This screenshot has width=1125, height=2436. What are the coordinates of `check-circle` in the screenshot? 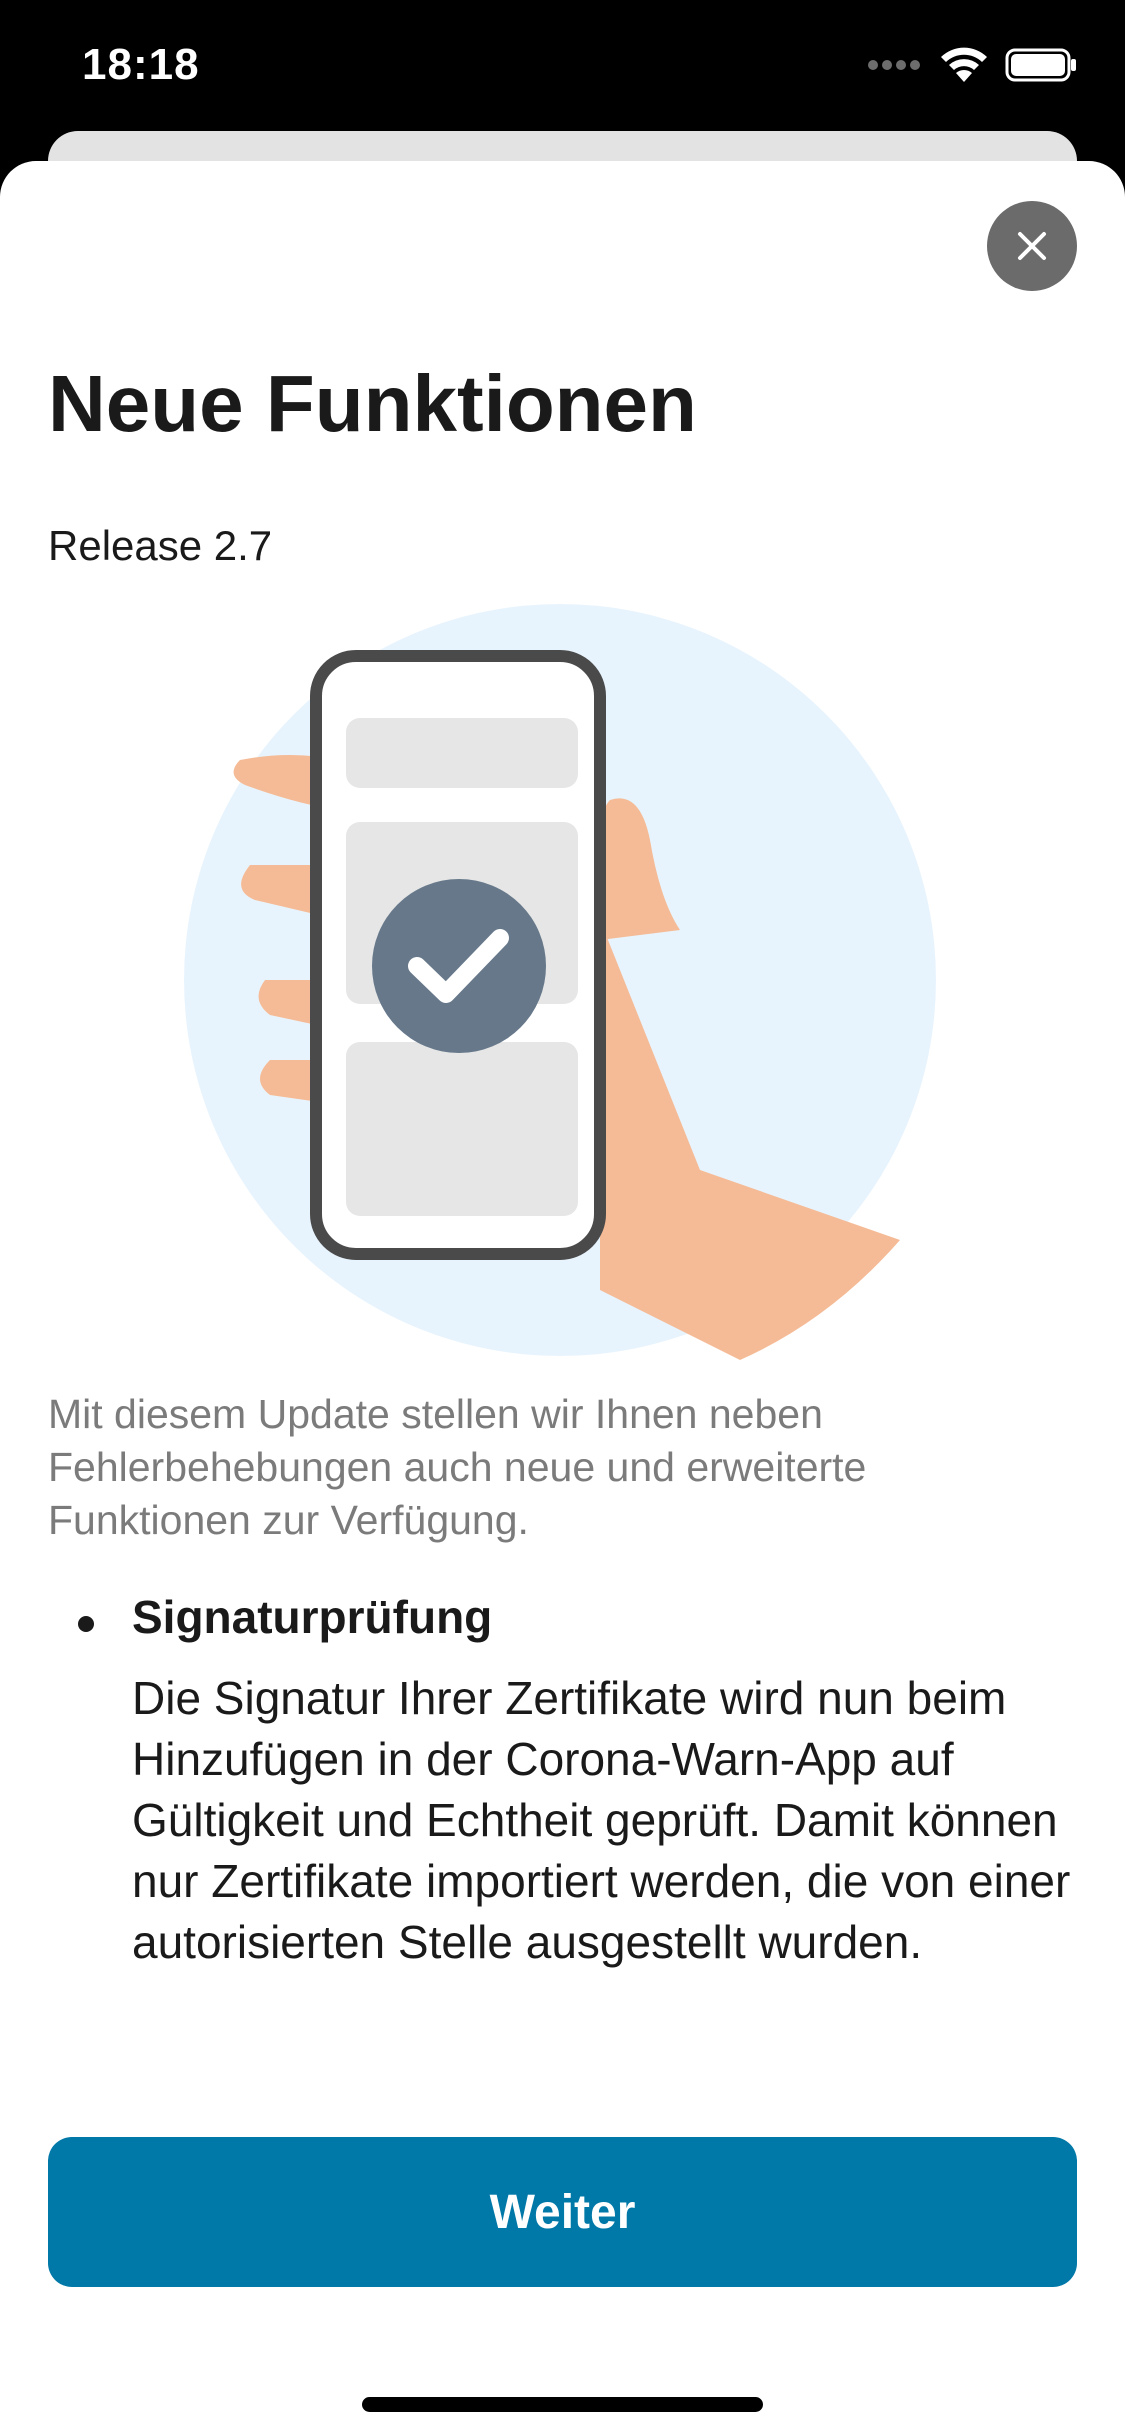 It's located at (459, 966).